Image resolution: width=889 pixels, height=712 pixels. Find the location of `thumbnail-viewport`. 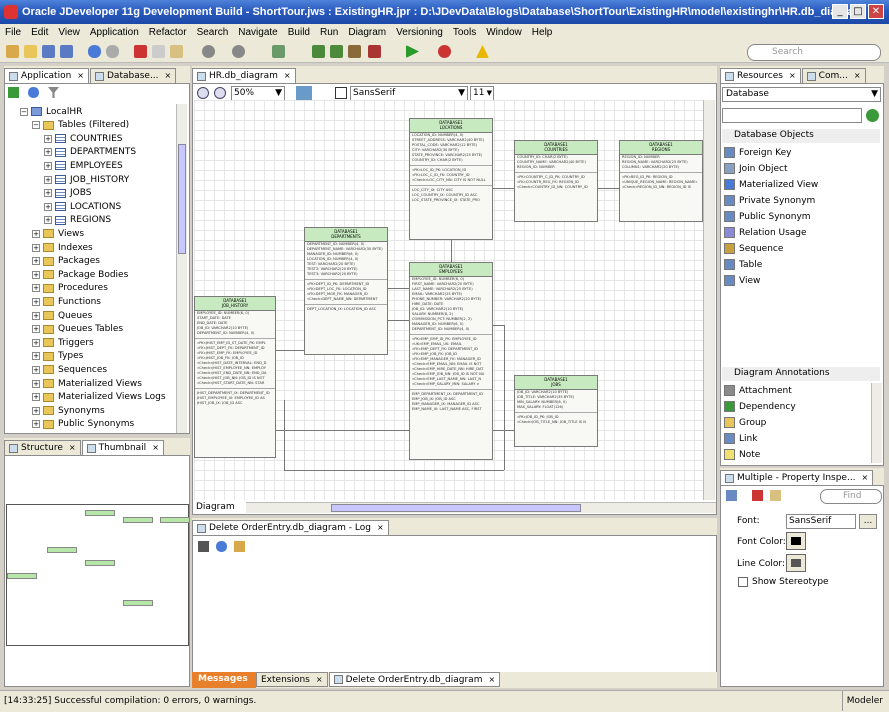

thumbnail-viewport is located at coordinates (98, 575).